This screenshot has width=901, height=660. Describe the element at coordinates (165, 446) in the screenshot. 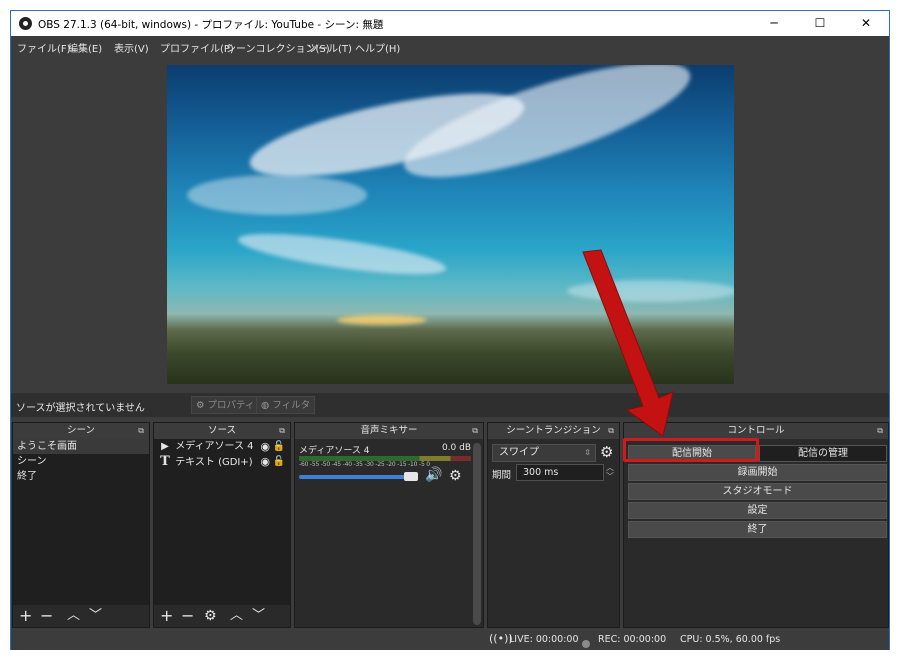

I see `media-source-icon: ▶` at that location.